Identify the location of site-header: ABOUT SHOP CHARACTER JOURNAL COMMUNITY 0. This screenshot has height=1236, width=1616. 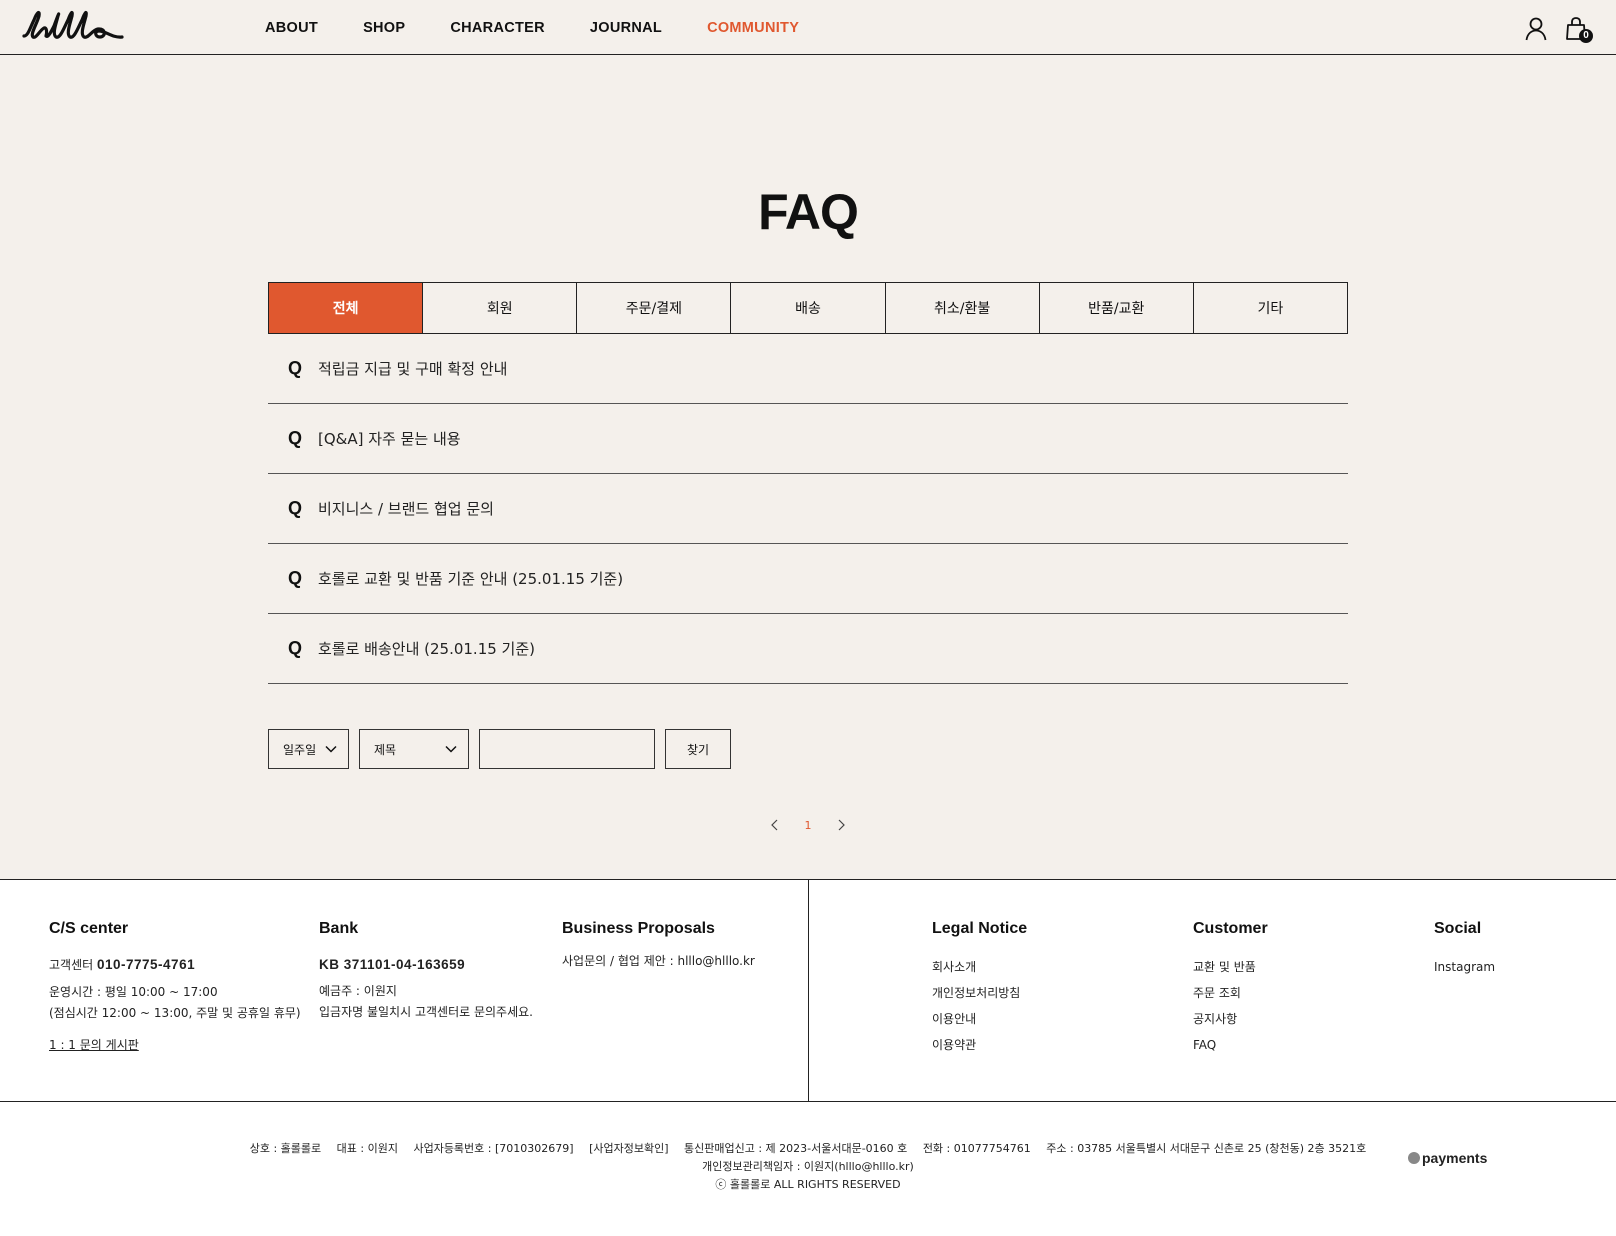
(808, 27).